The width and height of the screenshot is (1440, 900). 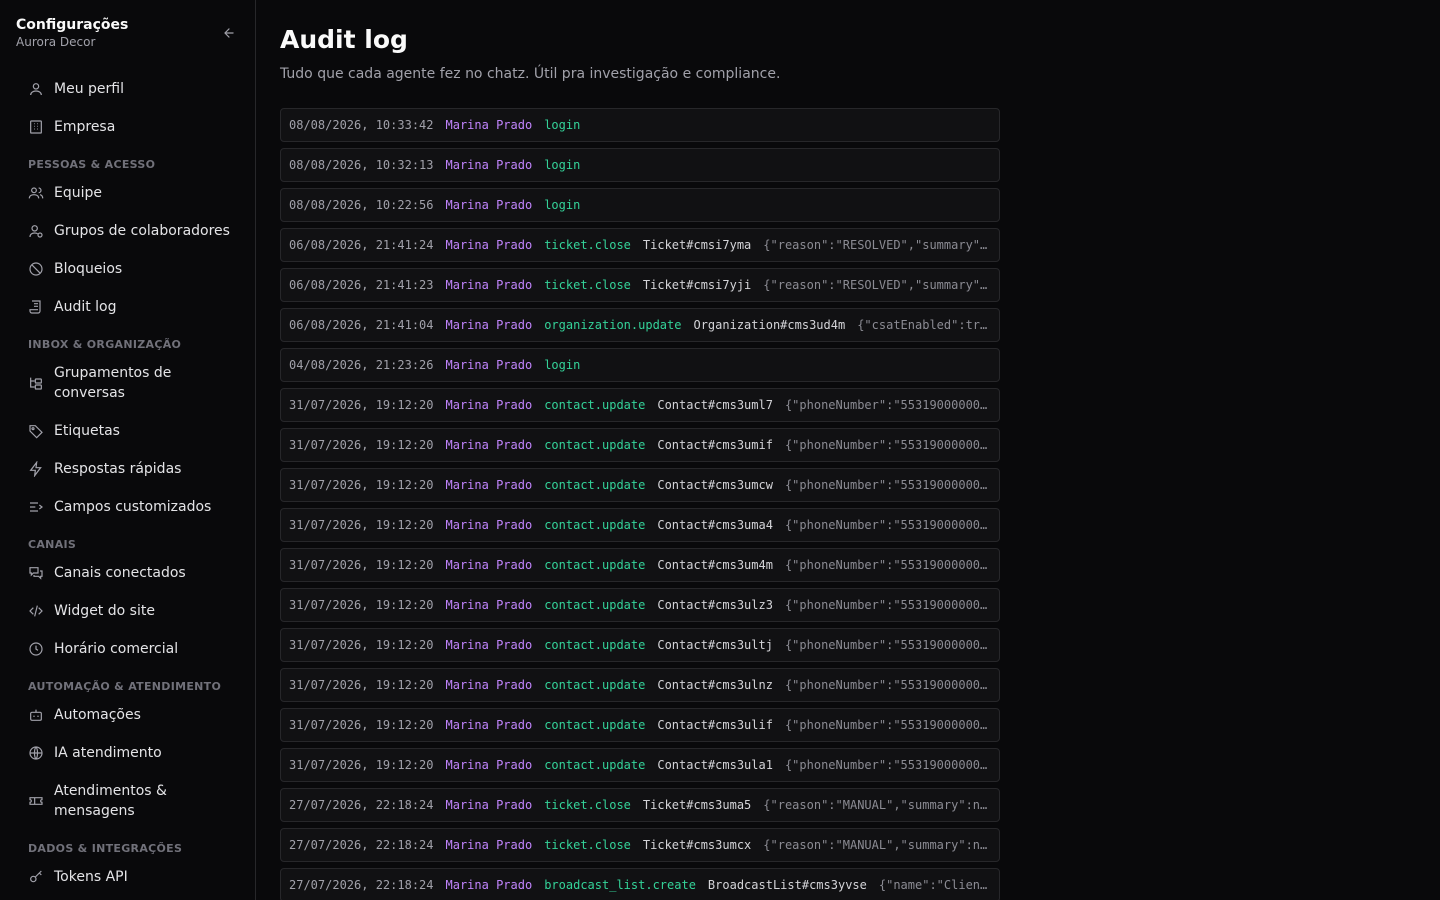 What do you see at coordinates (36, 89) in the screenshot?
I see `user-icon` at bounding box center [36, 89].